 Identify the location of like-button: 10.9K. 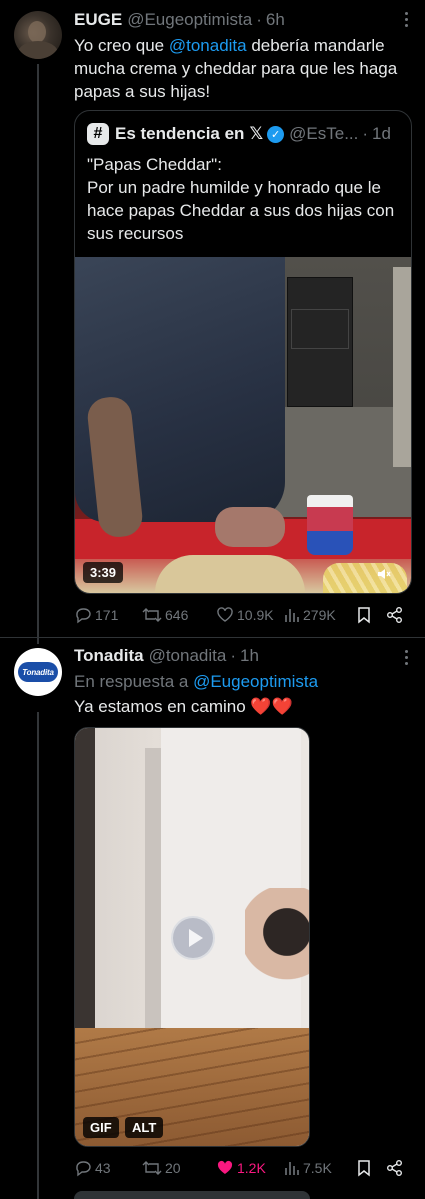
(250, 615).